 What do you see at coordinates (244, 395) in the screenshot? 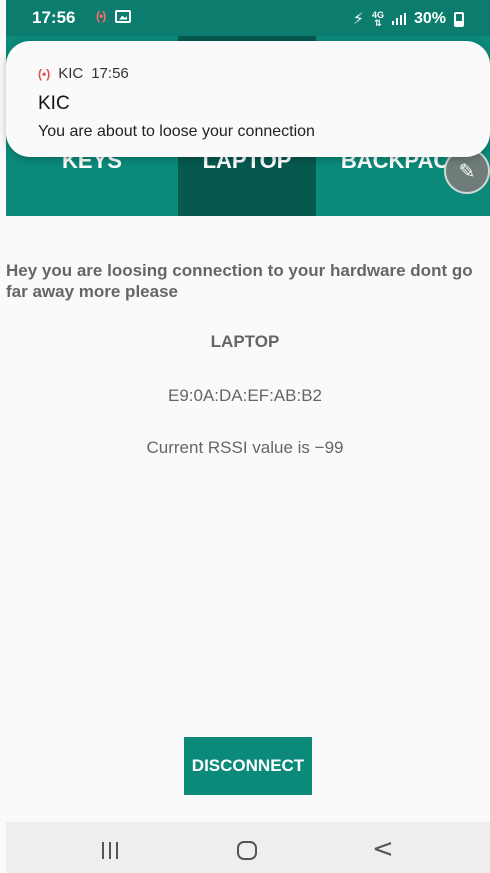
I see `mac-address: E9:0A:DA:EF:AB:B2` at bounding box center [244, 395].